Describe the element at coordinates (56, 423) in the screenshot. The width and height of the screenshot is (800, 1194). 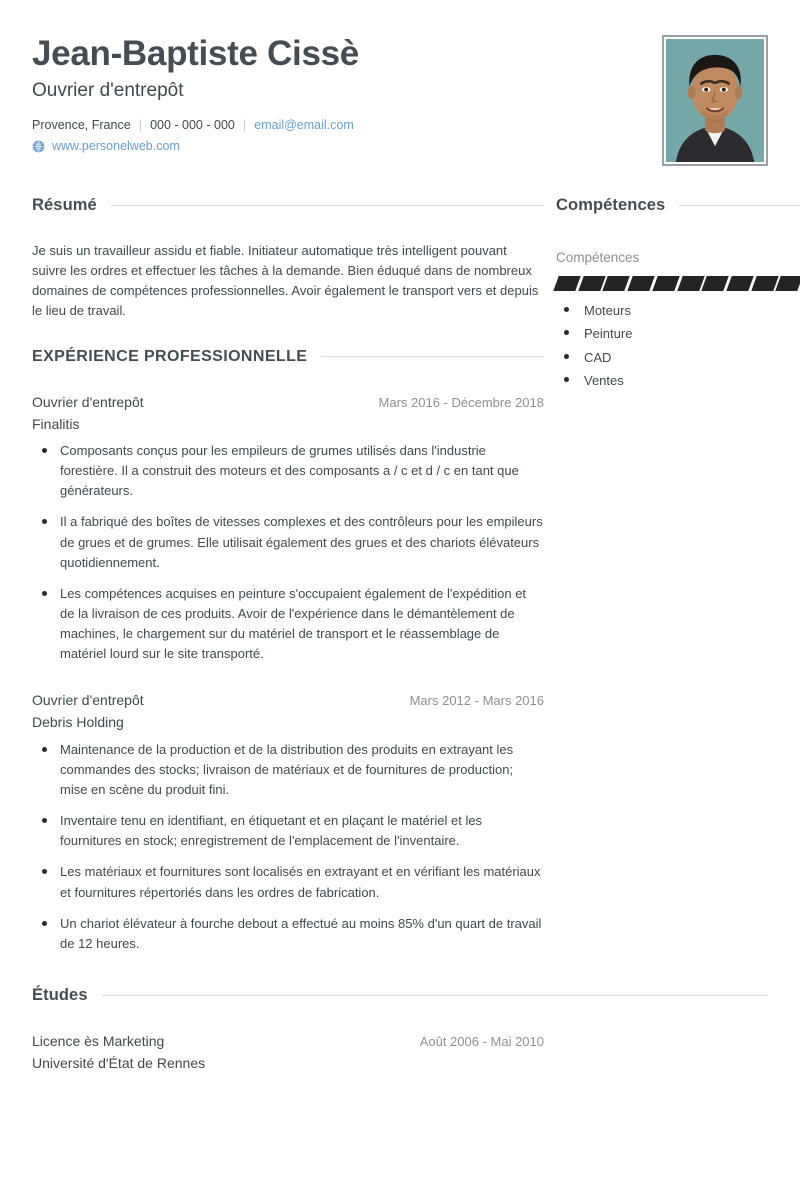
I see `experience-entry-organization: Finalitis` at that location.